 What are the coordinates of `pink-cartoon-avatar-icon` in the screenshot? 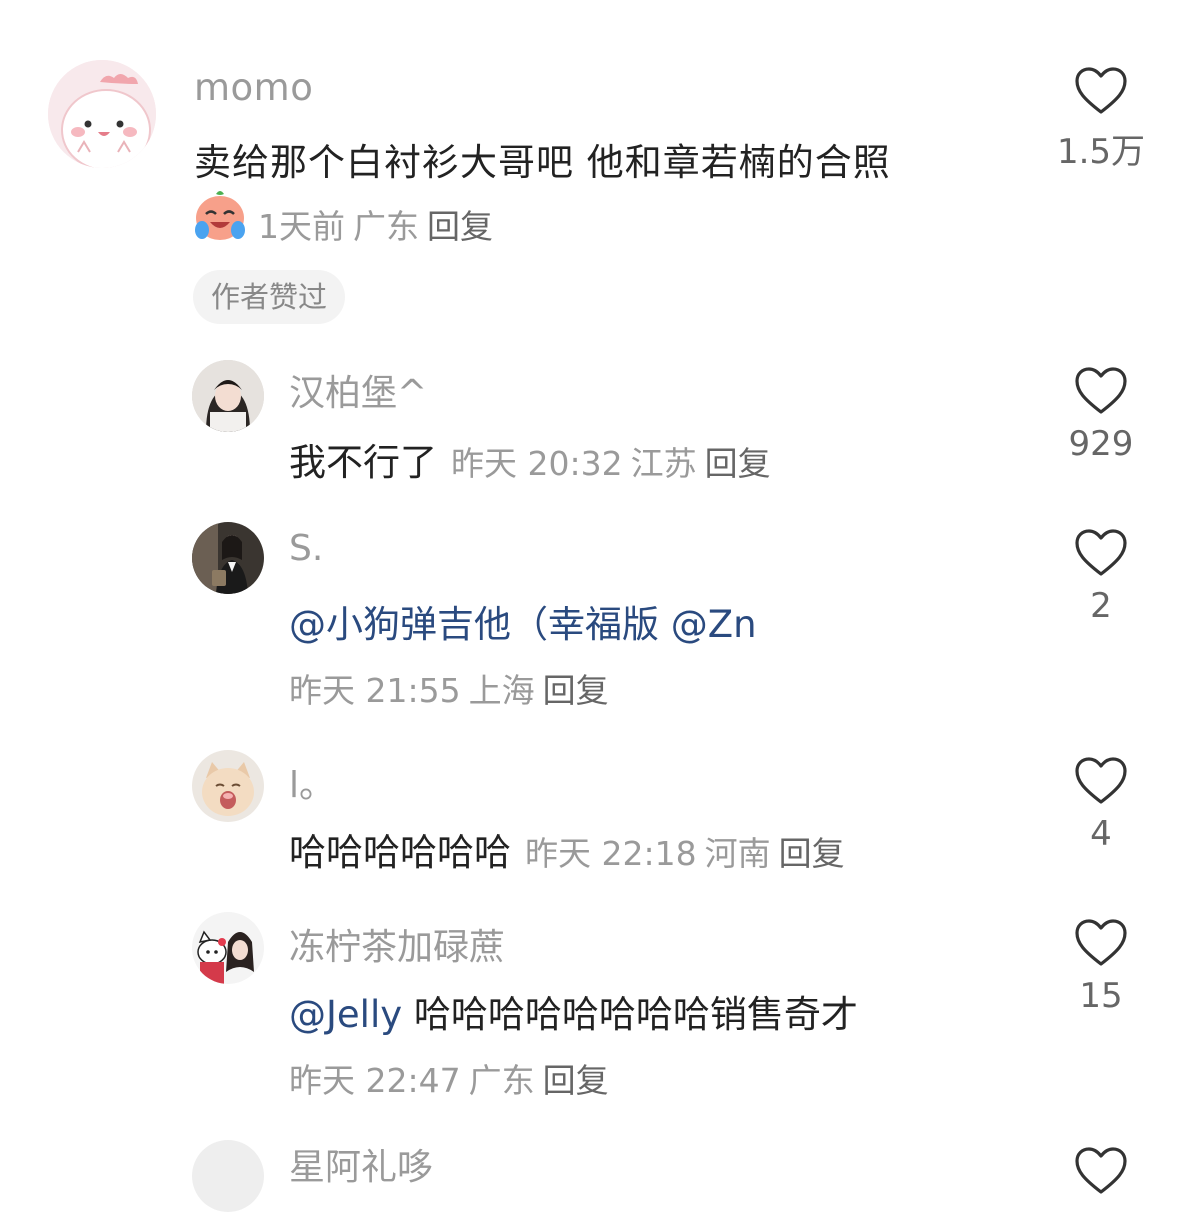 It's located at (102, 114).